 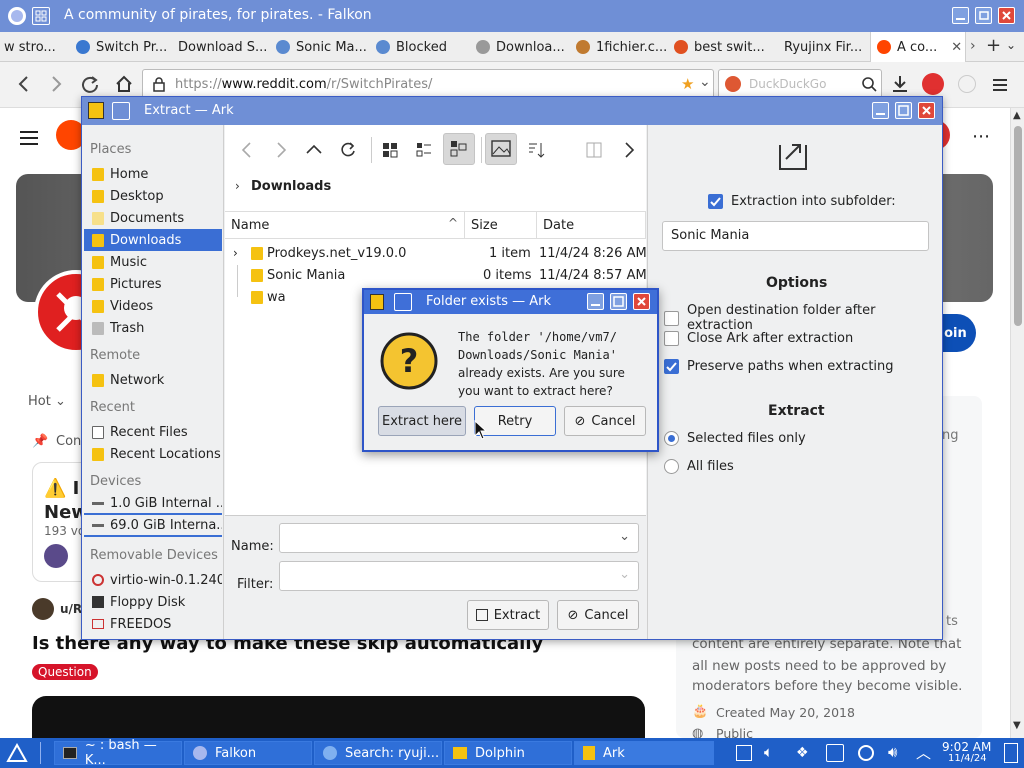 I want to click on show-desktop-icon, so click(x=1011, y=753).